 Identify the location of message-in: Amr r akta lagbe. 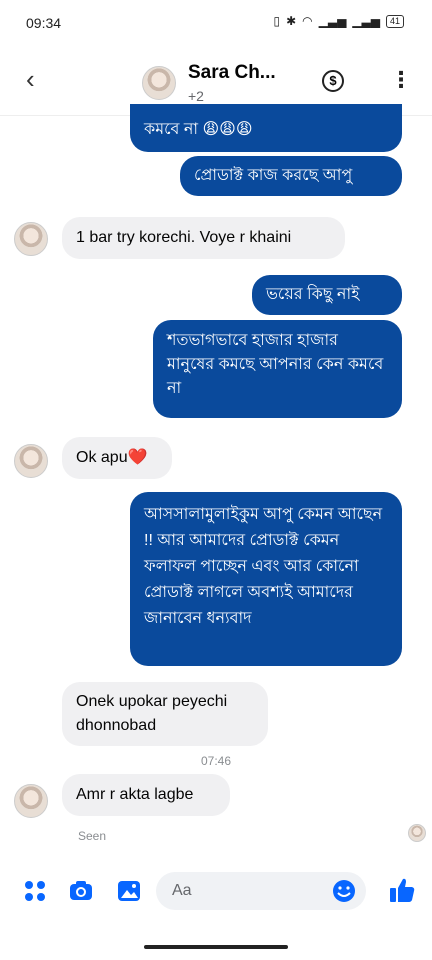
(146, 795).